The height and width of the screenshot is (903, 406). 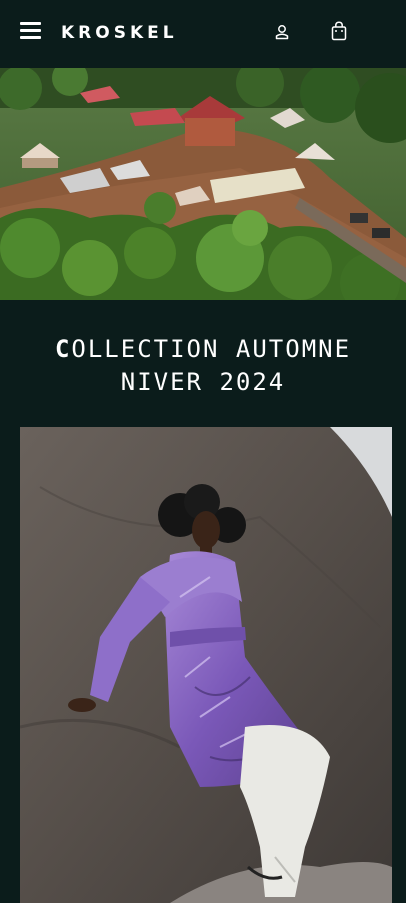 I want to click on title-first-letter: C, so click(x=63, y=349).